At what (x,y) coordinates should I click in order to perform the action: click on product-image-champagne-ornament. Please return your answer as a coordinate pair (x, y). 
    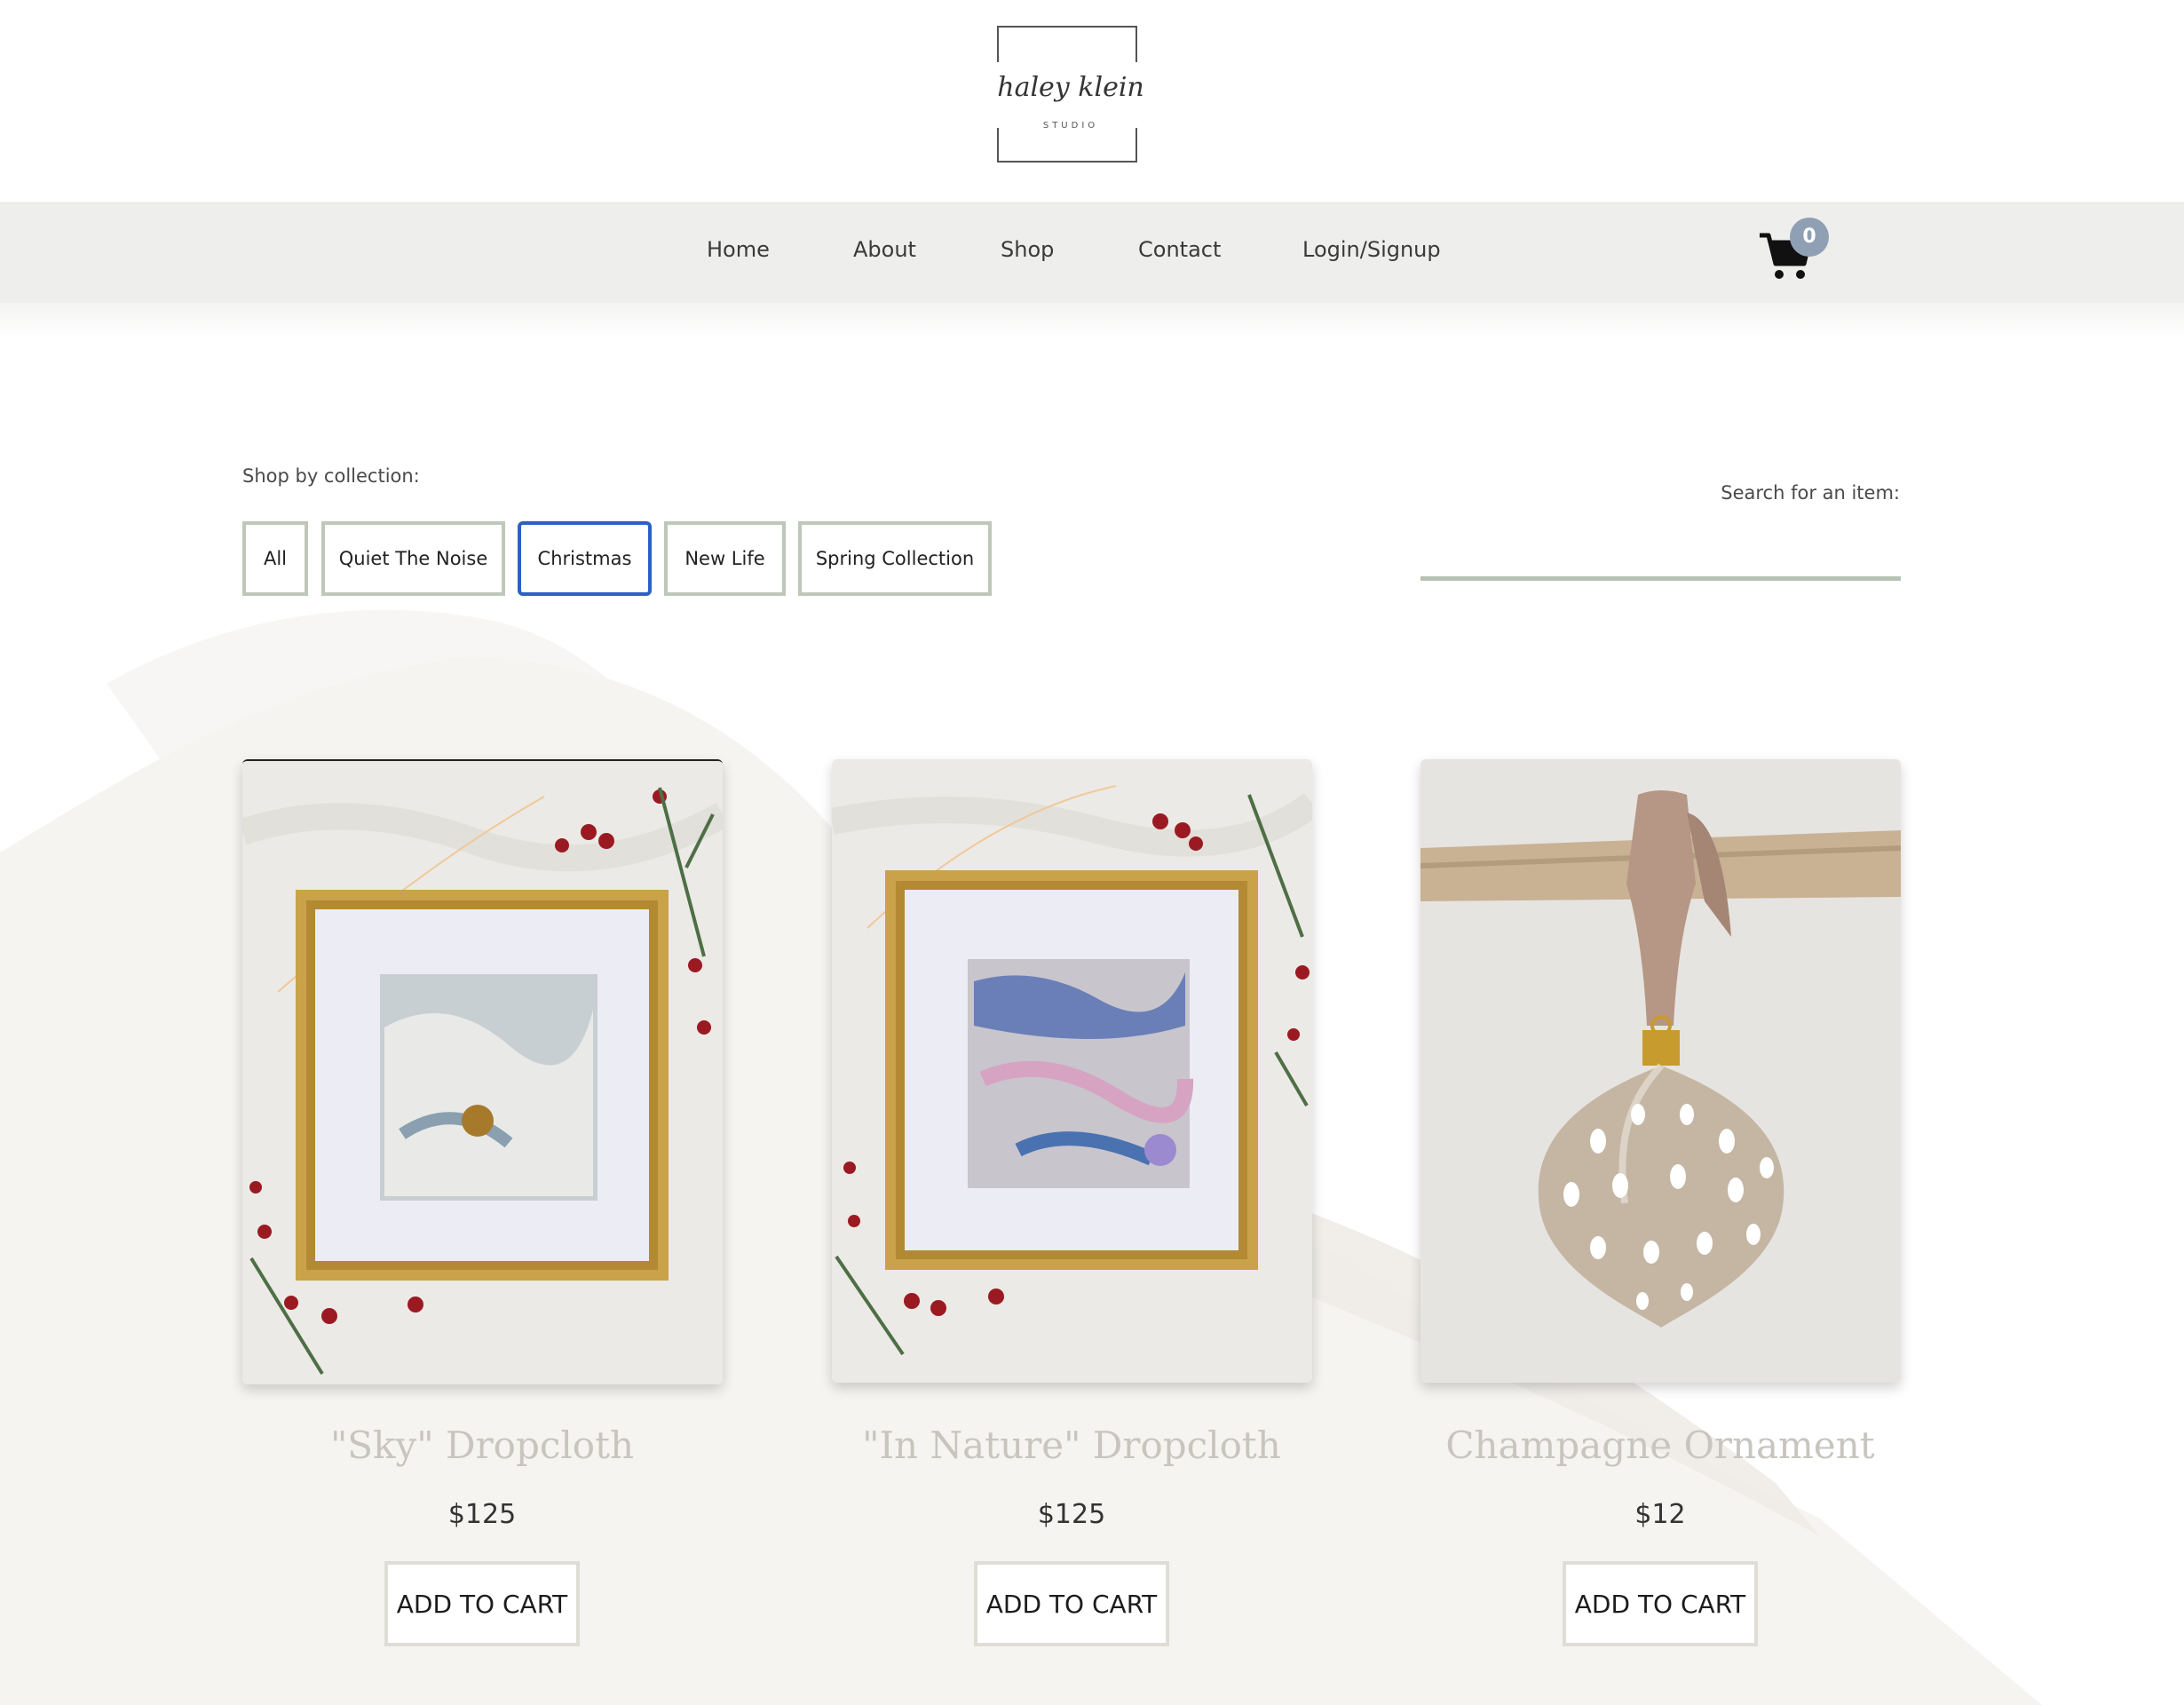
    Looking at the image, I should click on (1660, 1071).